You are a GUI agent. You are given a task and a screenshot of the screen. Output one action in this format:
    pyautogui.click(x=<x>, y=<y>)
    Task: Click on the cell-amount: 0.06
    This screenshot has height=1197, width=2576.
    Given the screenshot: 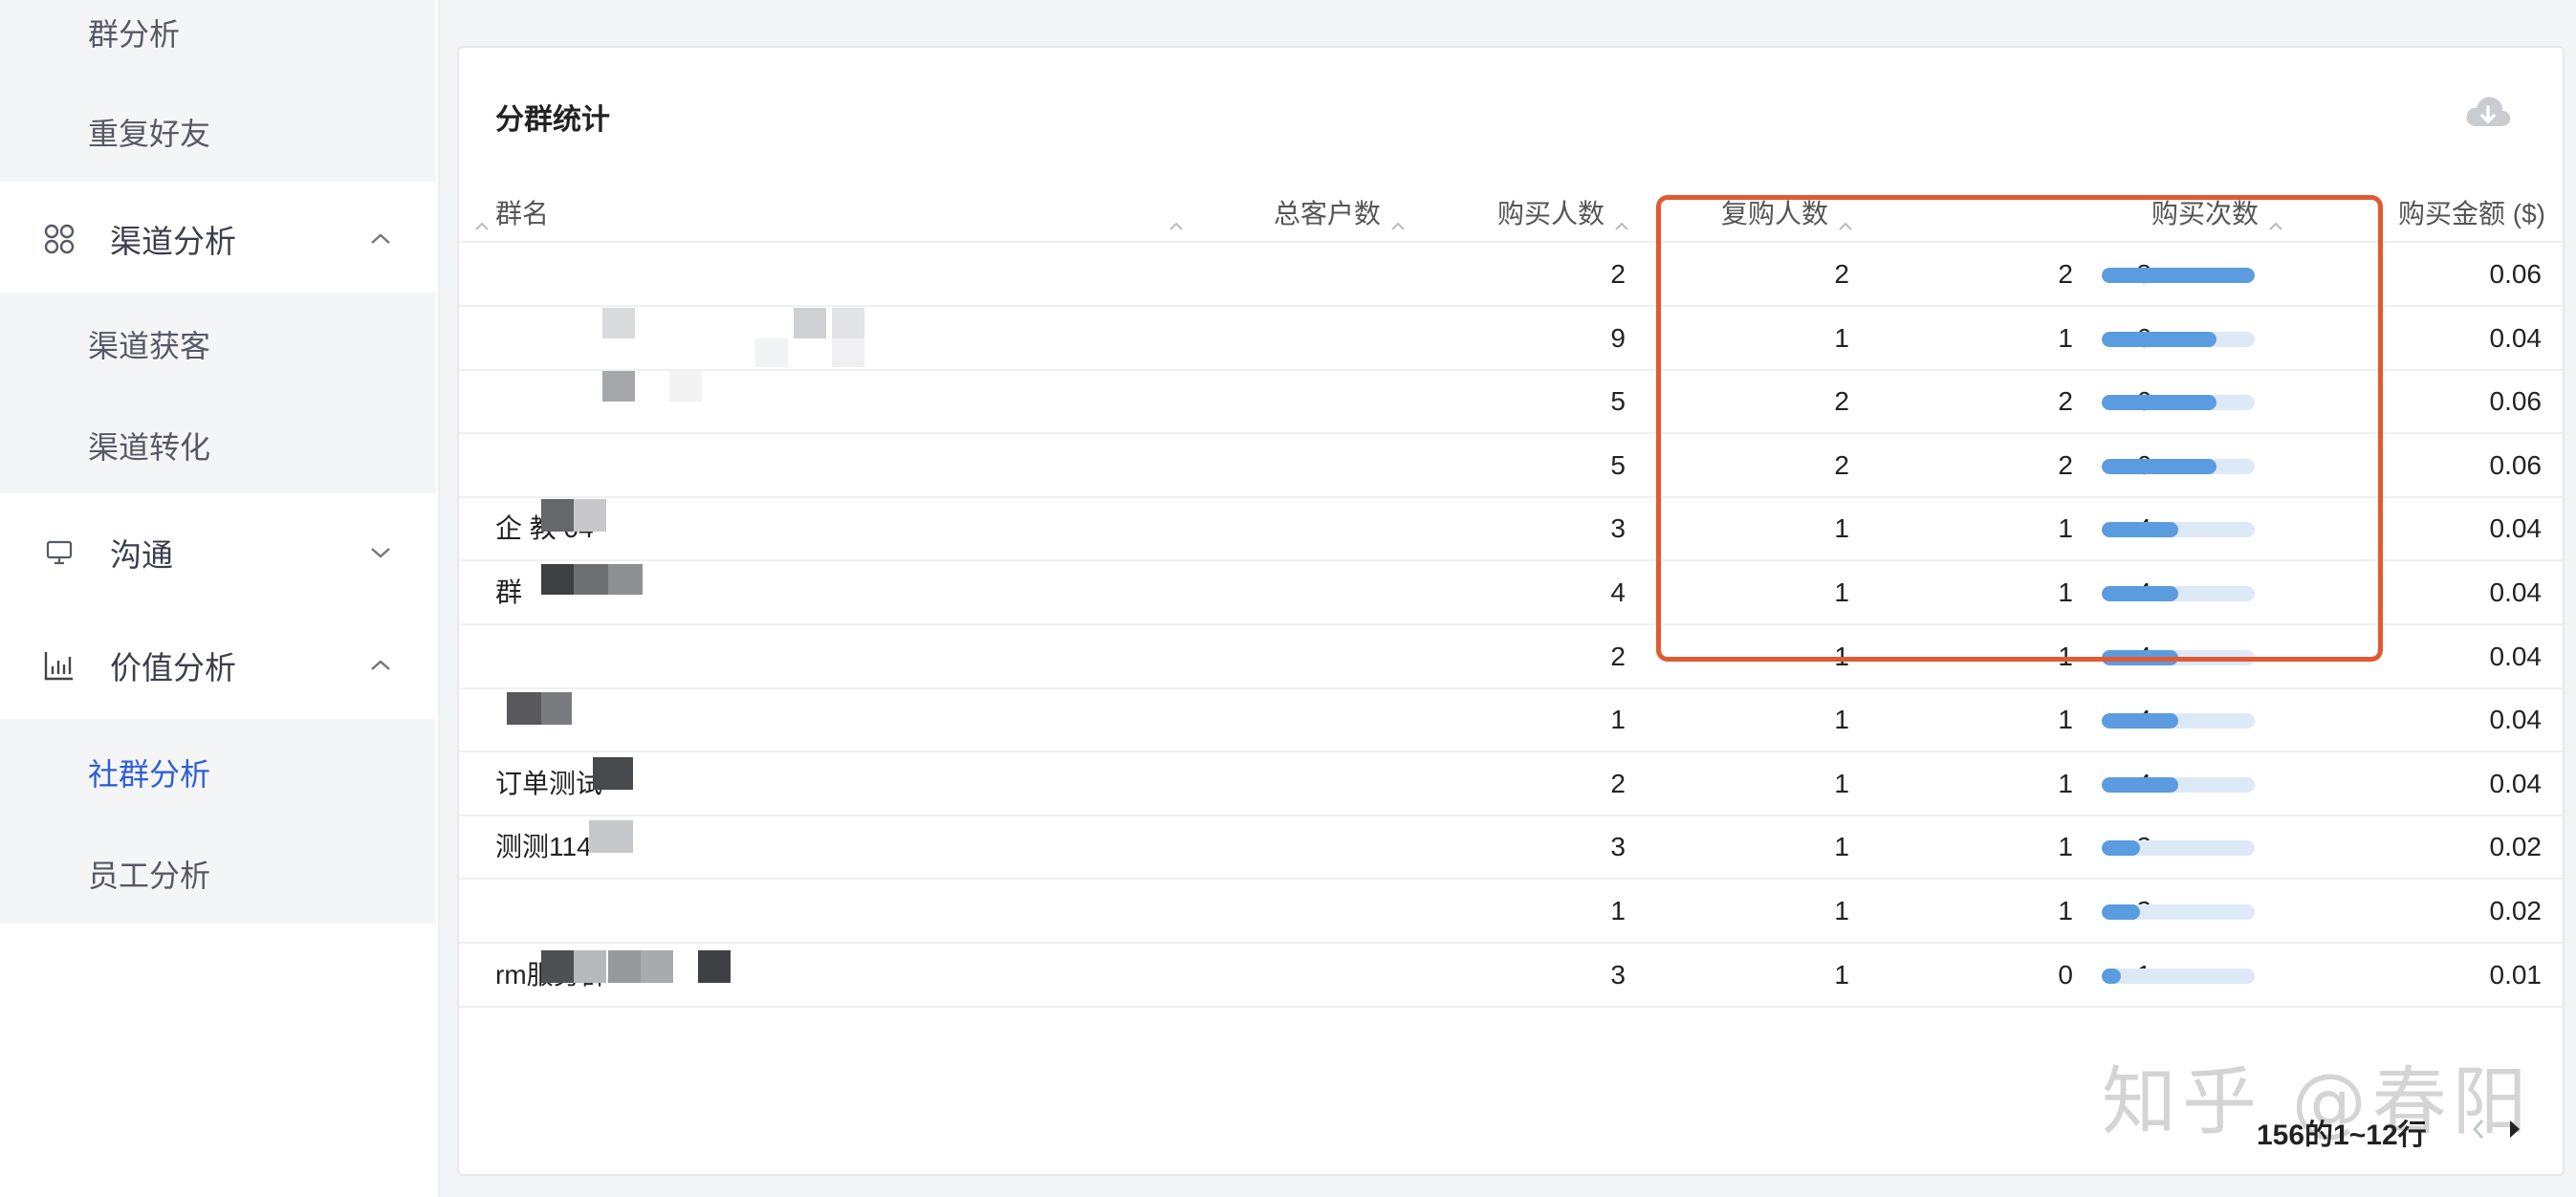 What is the action you would take?
    pyautogui.click(x=2516, y=274)
    